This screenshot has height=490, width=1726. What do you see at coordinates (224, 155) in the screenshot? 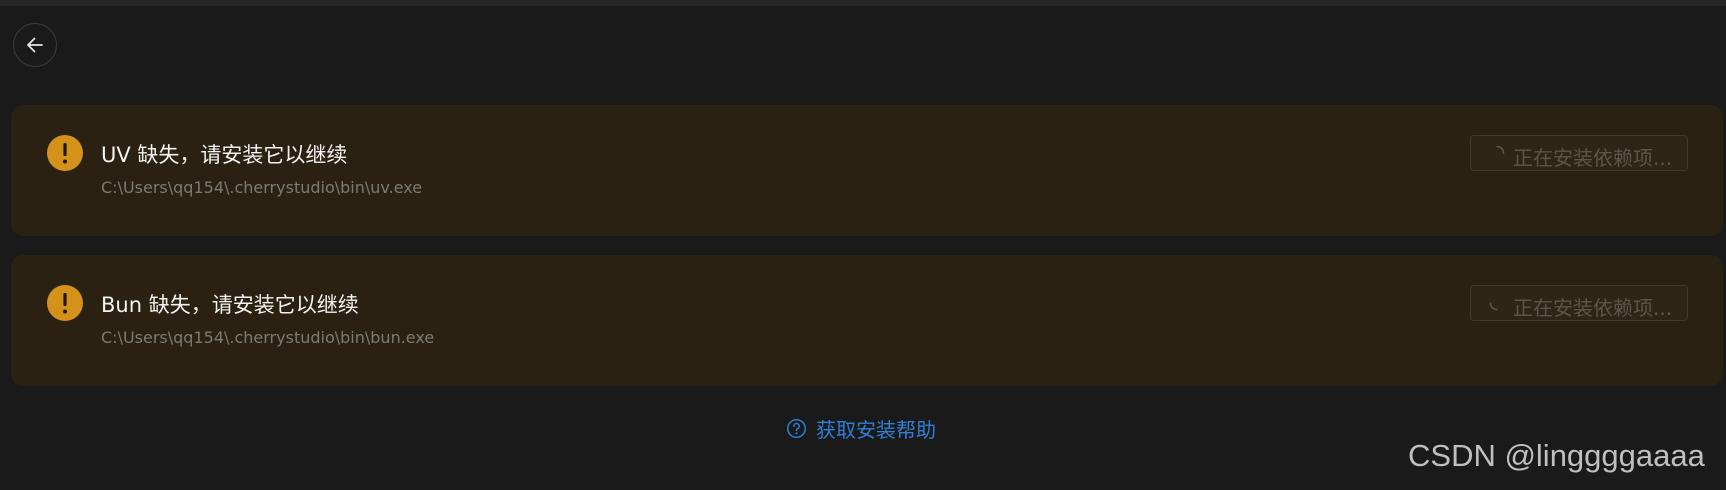
I see `dependency-title: UV 缺失，请安装它以继续` at bounding box center [224, 155].